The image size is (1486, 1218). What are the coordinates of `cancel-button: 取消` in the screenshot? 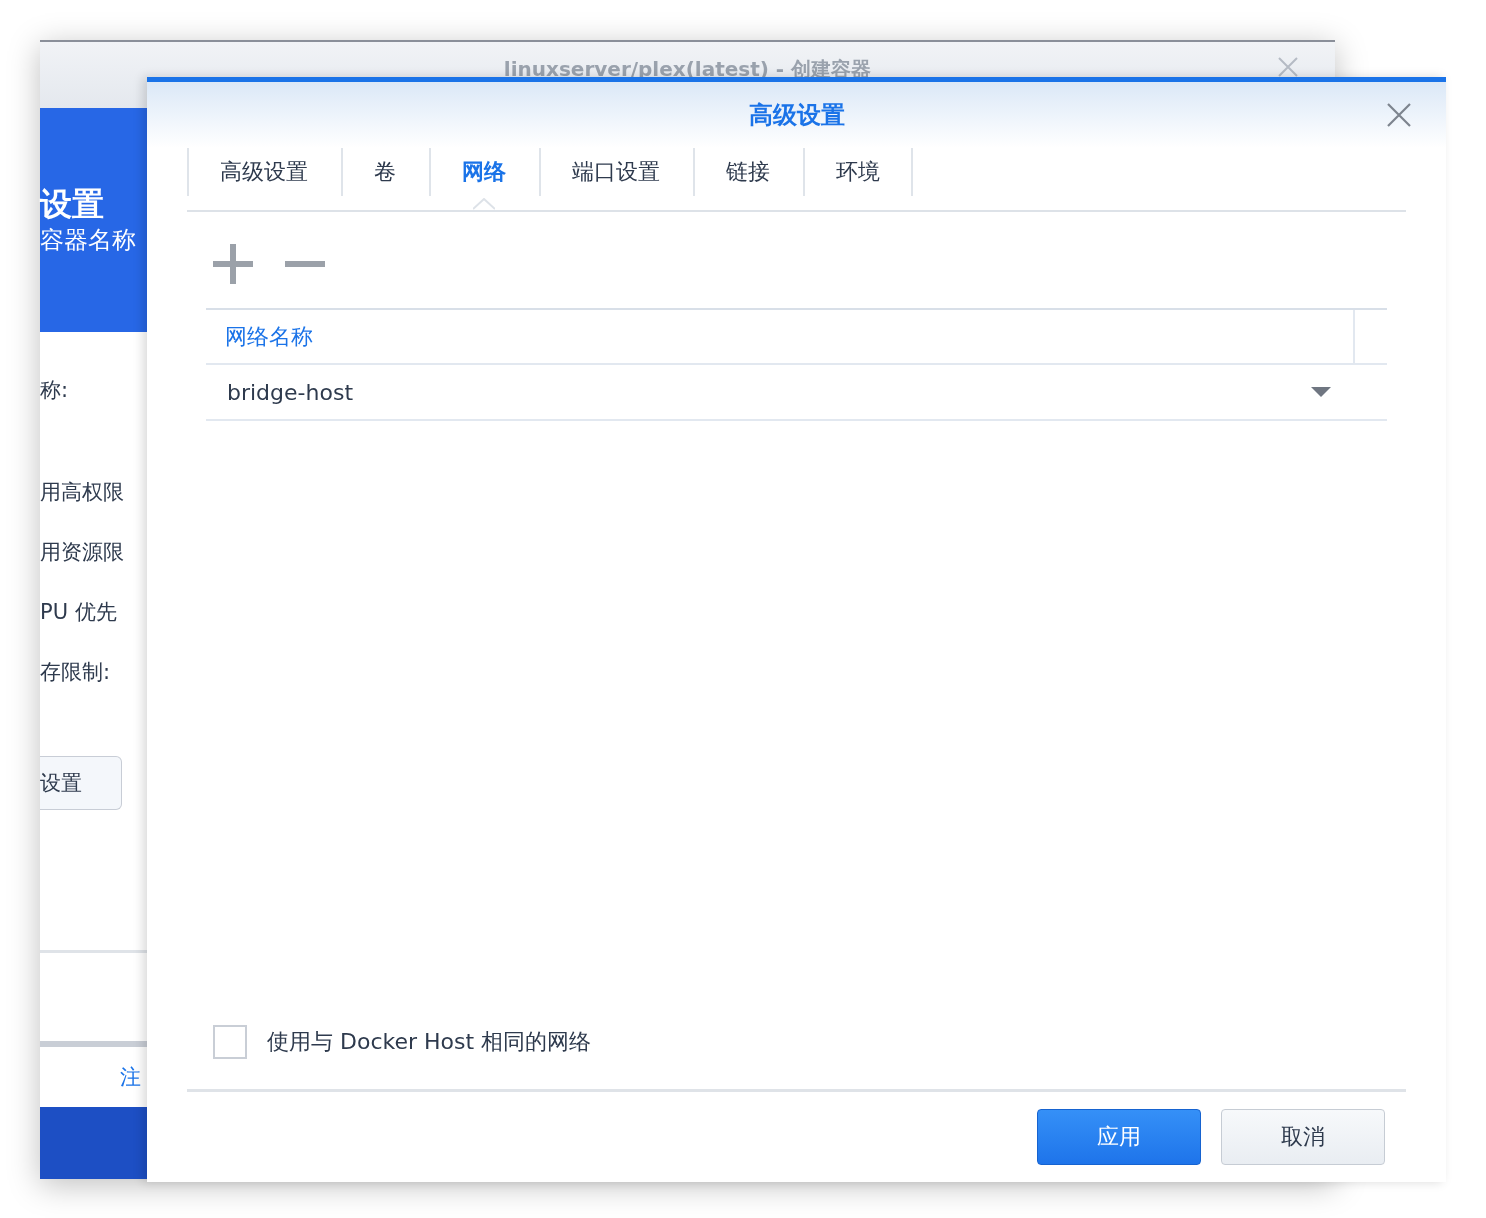 It's located at (1303, 1137).